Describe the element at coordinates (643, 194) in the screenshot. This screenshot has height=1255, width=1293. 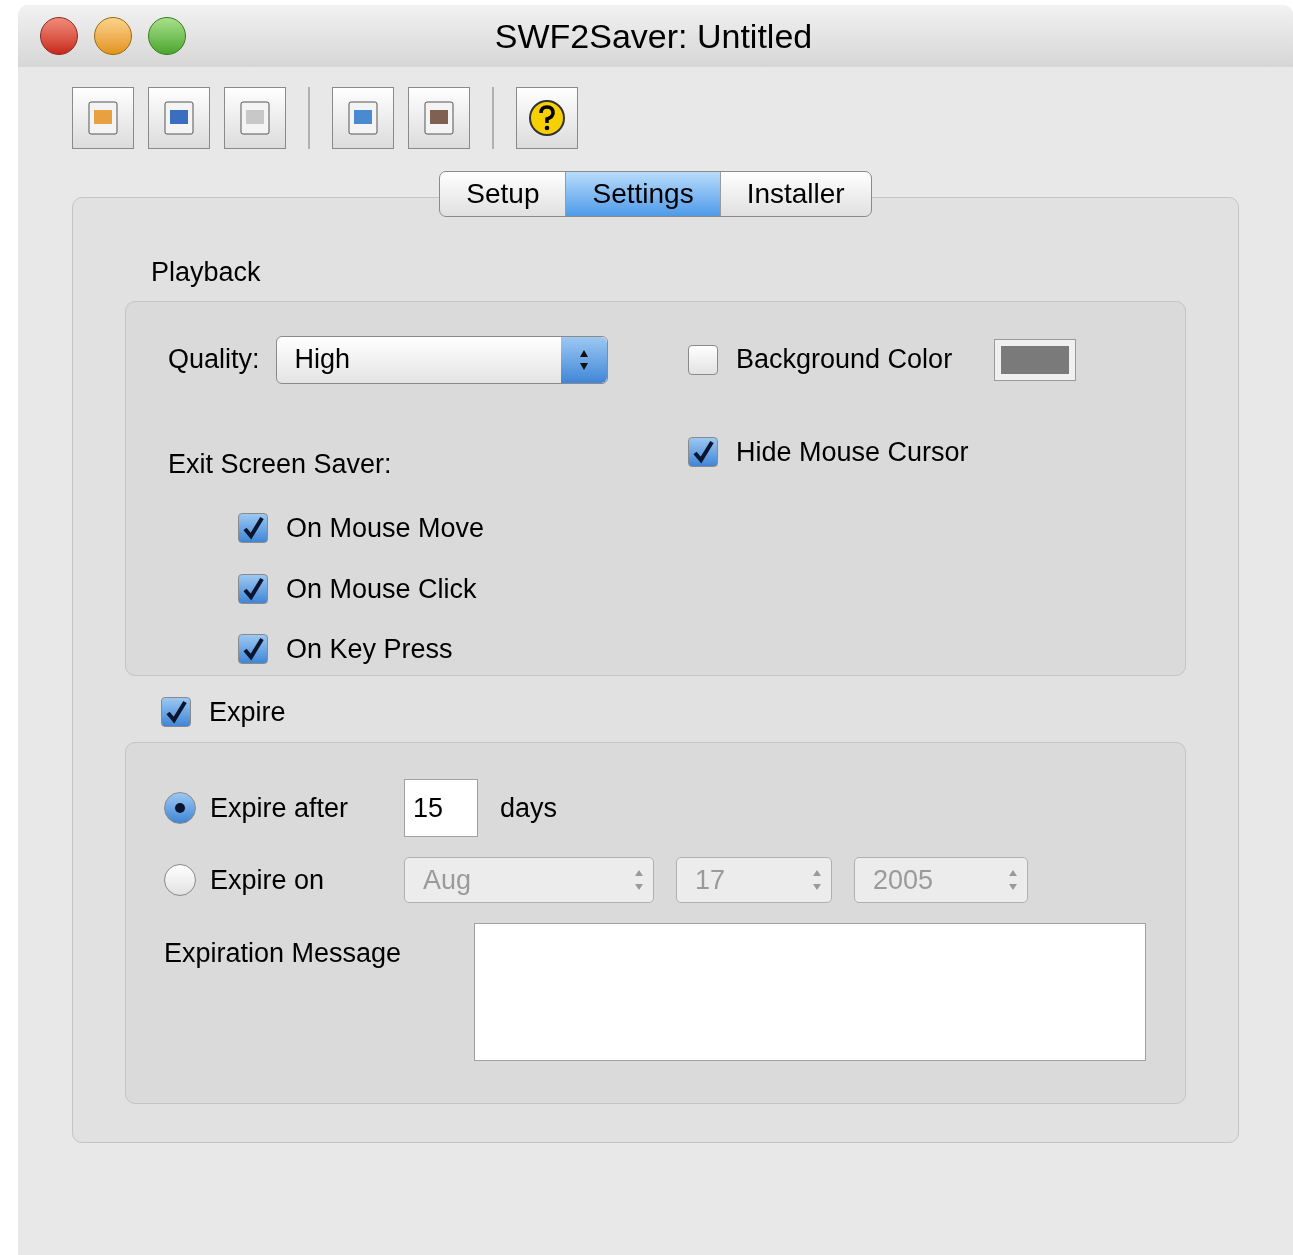
I see `tab: Settings` at that location.